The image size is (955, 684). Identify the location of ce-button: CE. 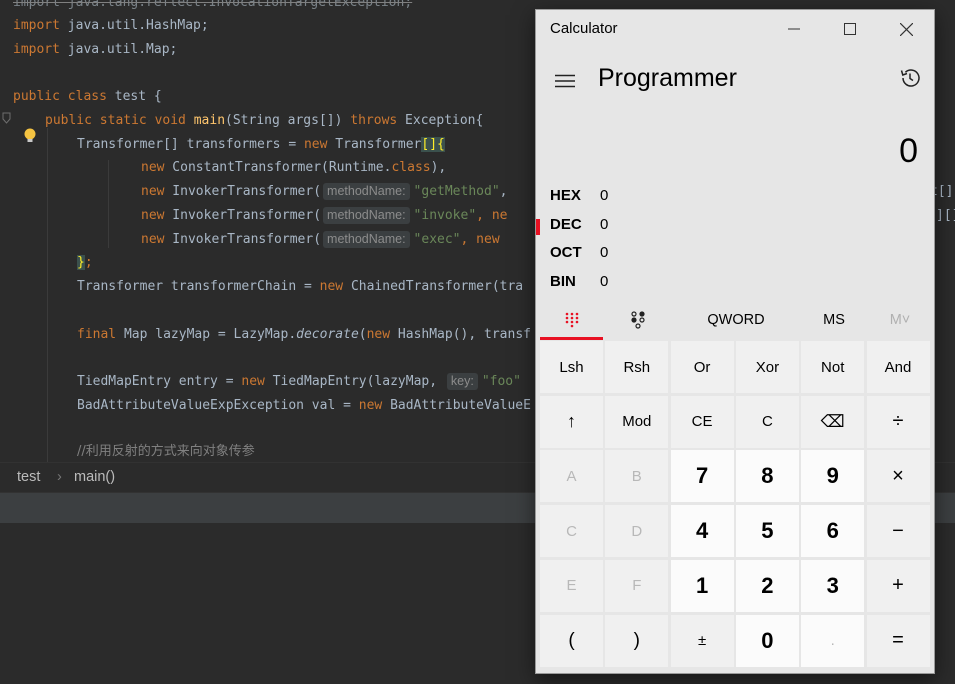
(702, 421).